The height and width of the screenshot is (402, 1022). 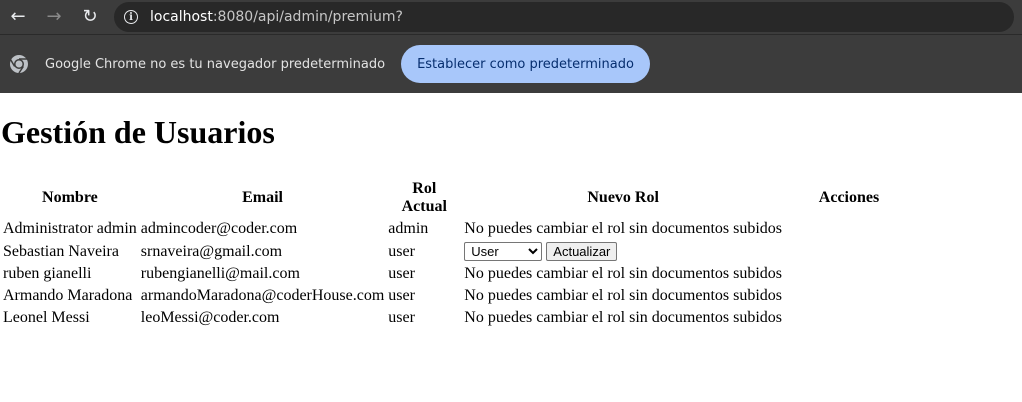 I want to click on info-icon: i, so click(x=131, y=17).